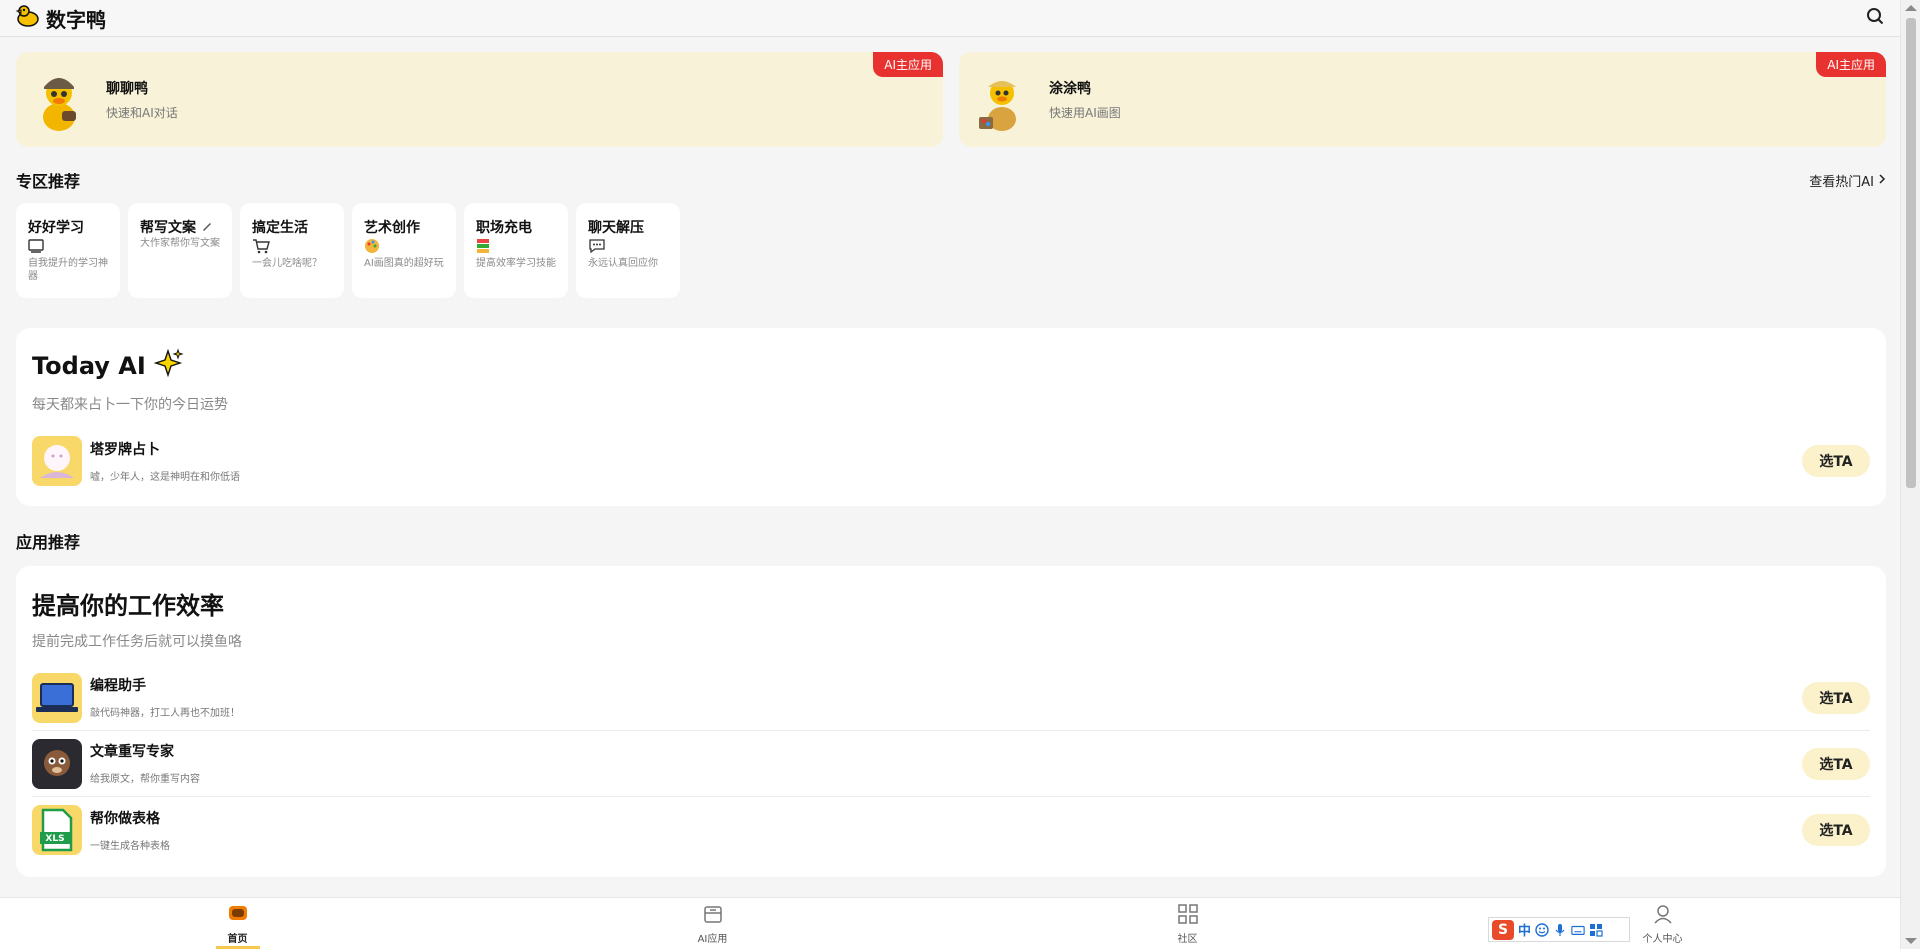 This screenshot has height=949, width=1920. I want to click on zone-subtitle: 提高效率学习技能, so click(516, 263).